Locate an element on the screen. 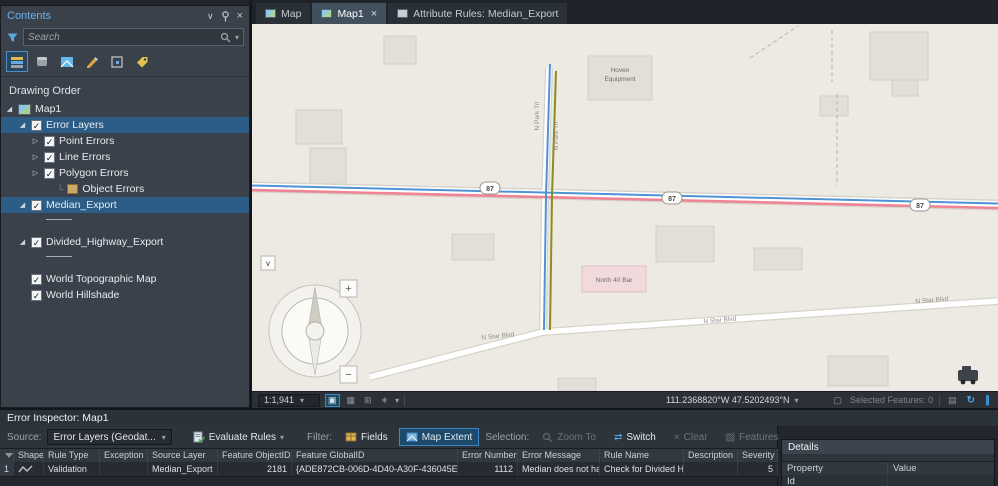 The height and width of the screenshot is (486, 998). column-header-source-layer: Source Layer is located at coordinates (183, 455).